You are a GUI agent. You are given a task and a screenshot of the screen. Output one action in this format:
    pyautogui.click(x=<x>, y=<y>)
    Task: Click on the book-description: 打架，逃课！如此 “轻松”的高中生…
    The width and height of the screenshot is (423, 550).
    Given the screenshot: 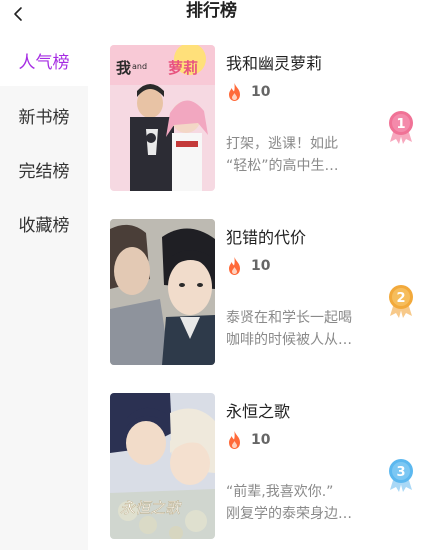 What is the action you would take?
    pyautogui.click(x=300, y=155)
    